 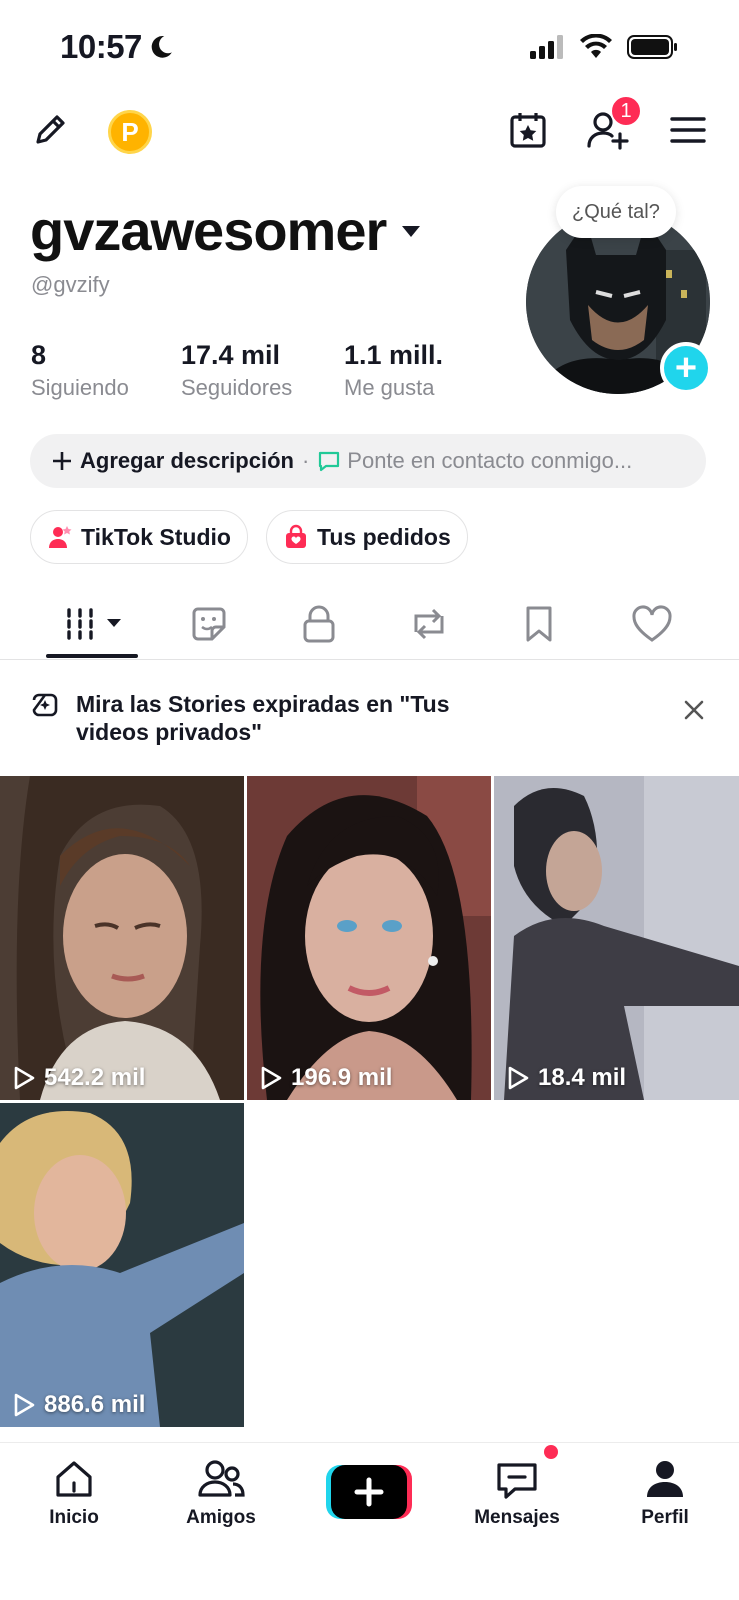 I want to click on bookmark-icon, so click(x=539, y=624).